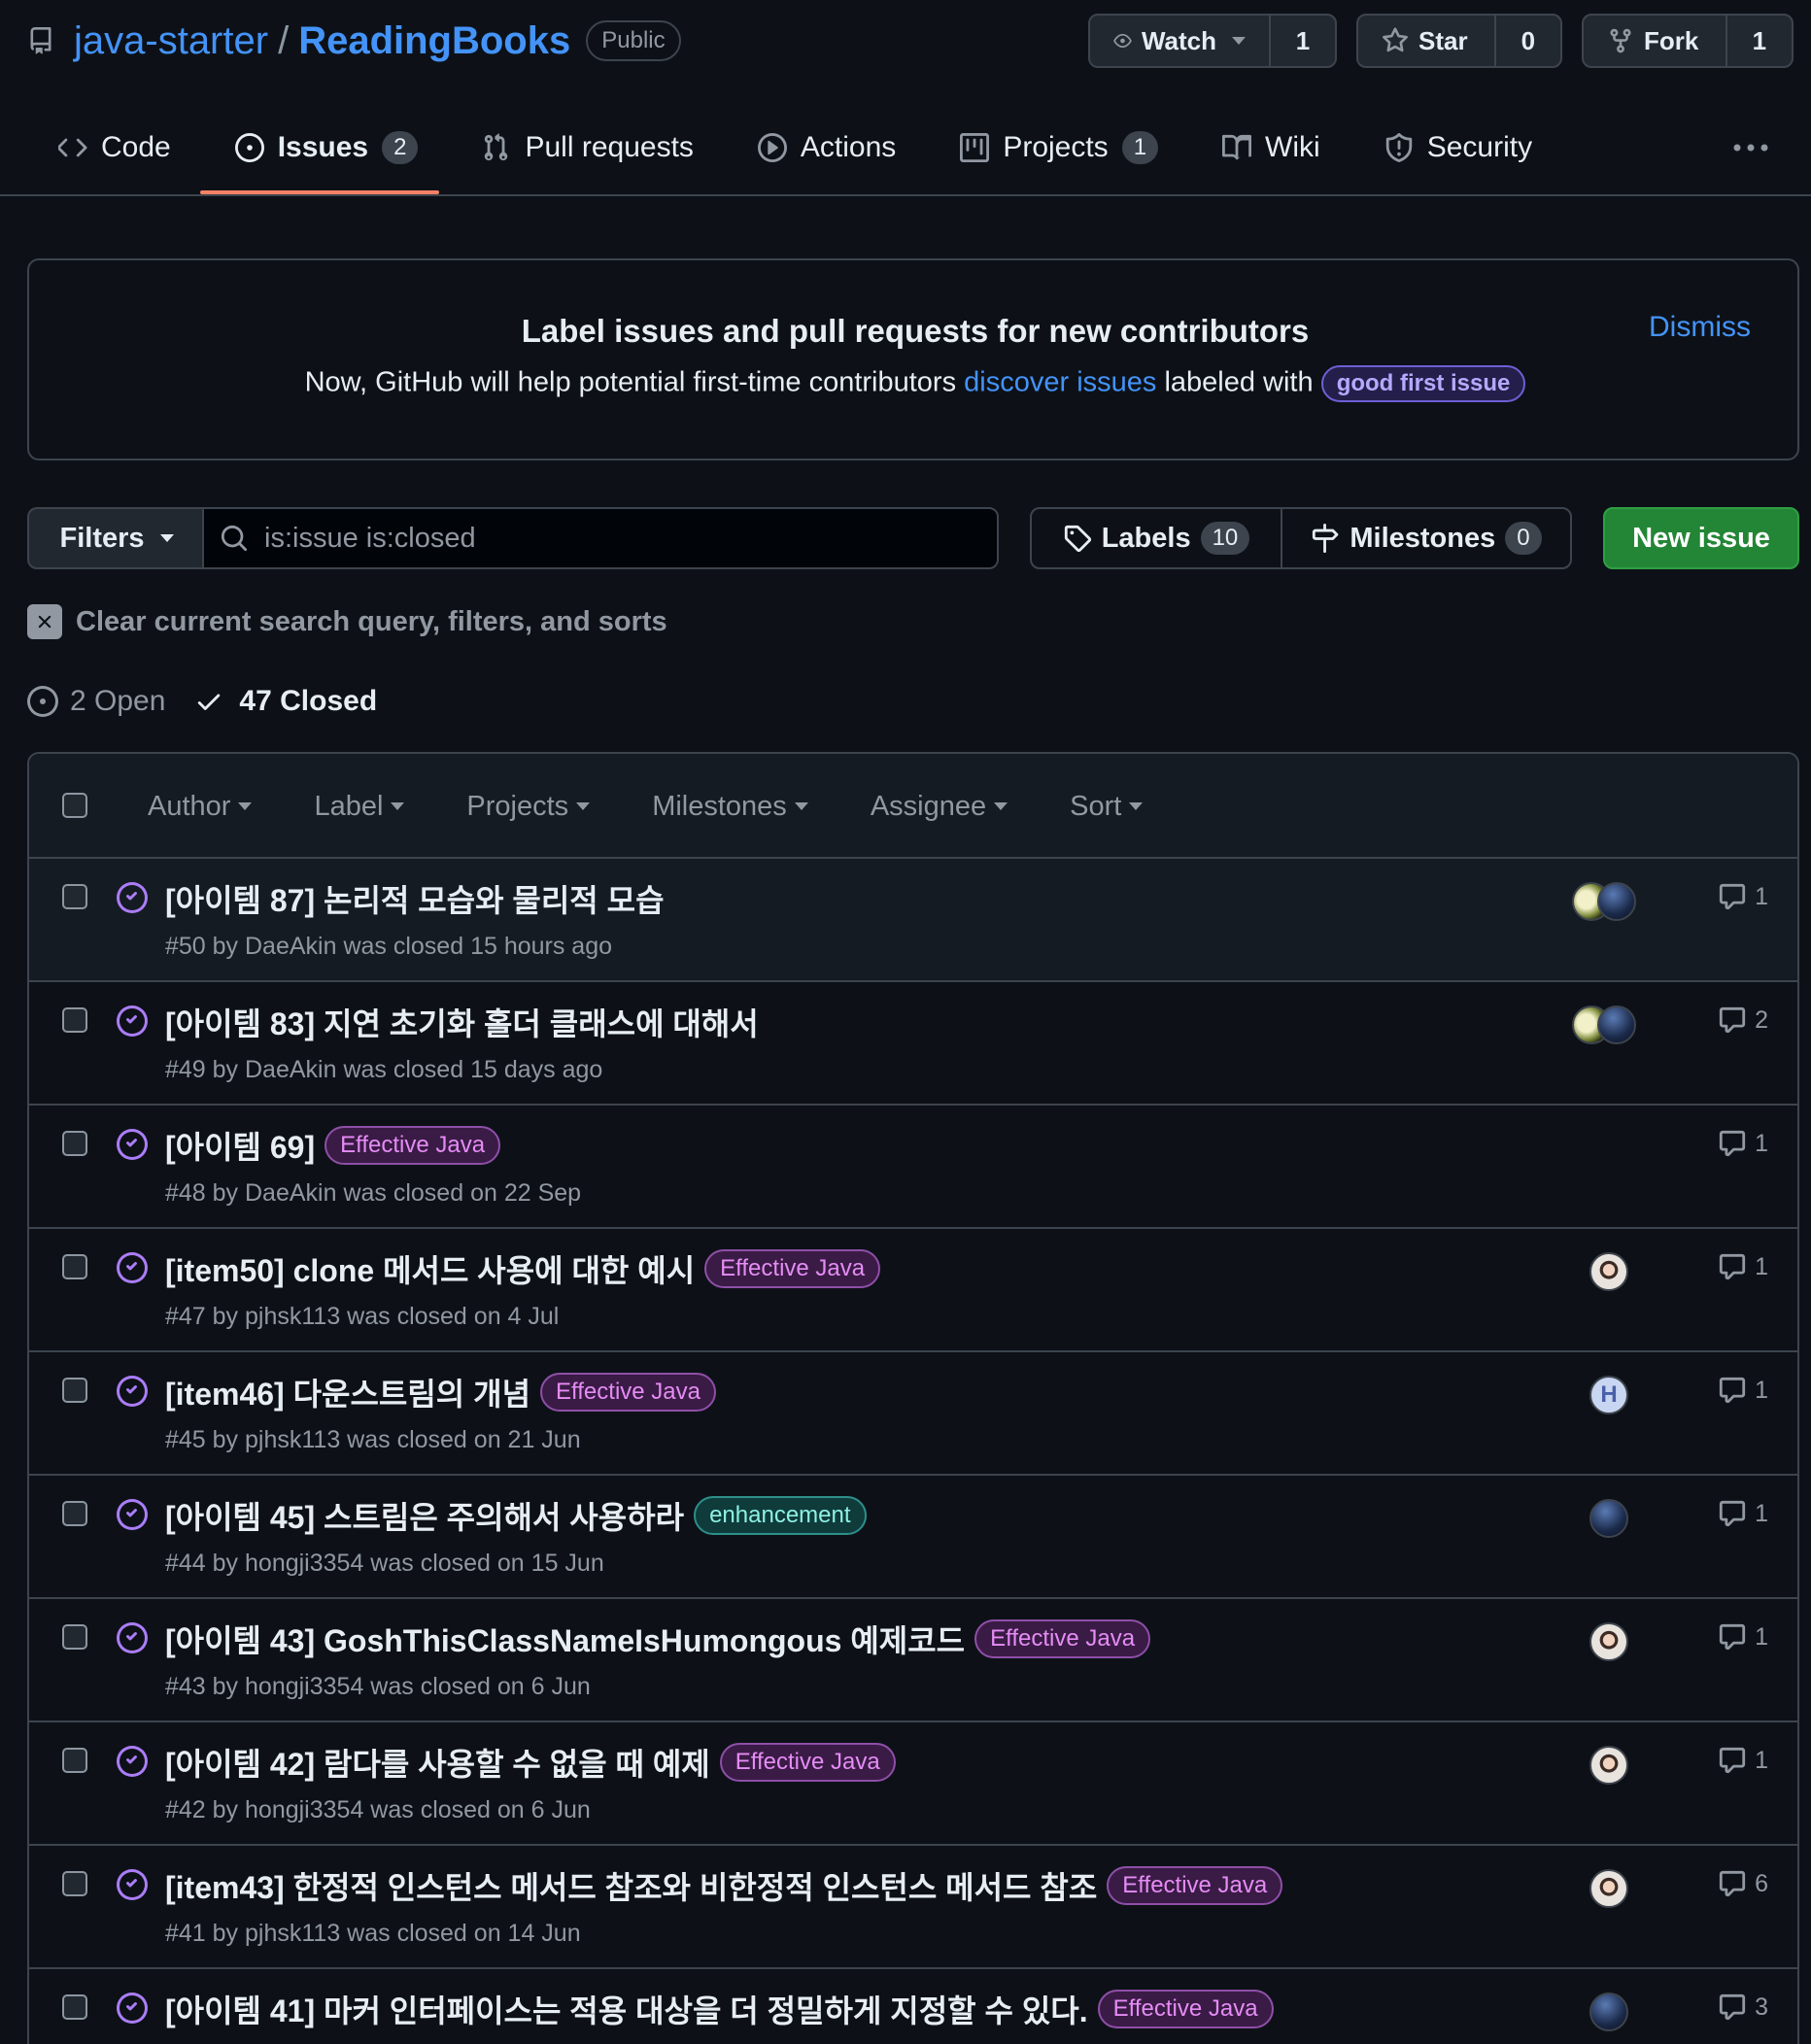  Describe the element at coordinates (326, 148) in the screenshot. I see `tab-issues: Issues 2` at that location.